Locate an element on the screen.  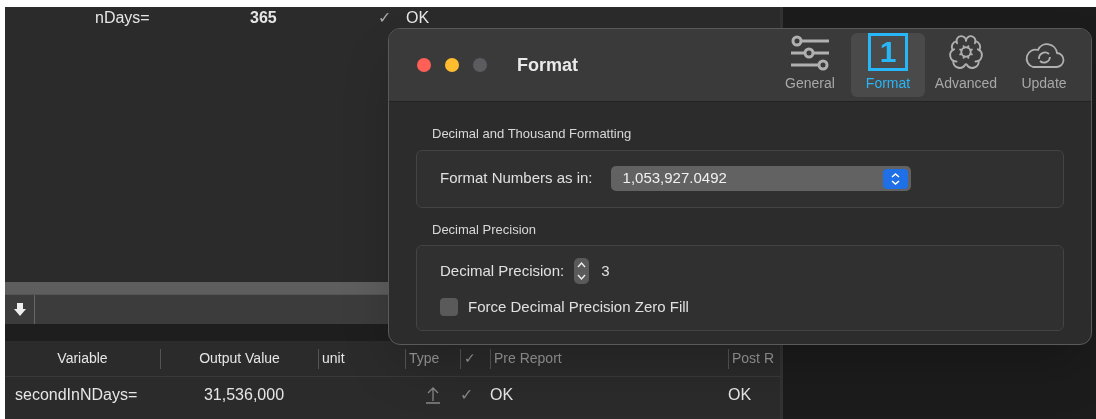
column-header: Post R is located at coordinates (753, 358).